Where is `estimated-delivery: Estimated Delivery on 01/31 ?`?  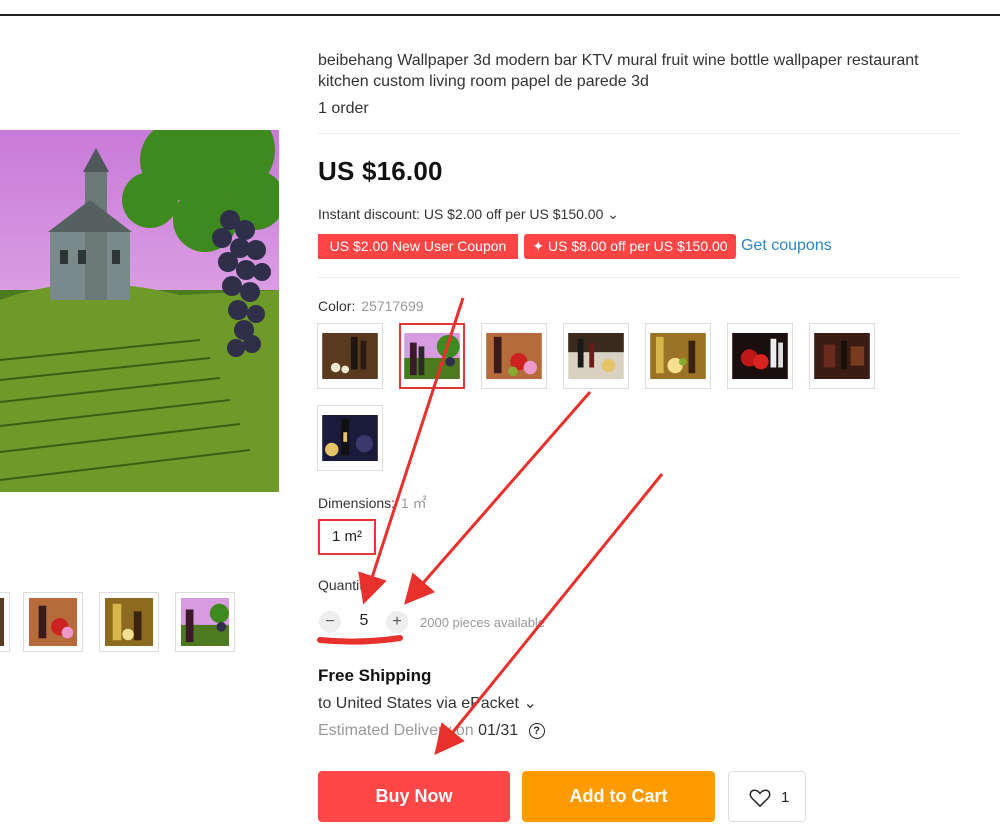
estimated-delivery: Estimated Delivery on 01/31 ? is located at coordinates (431, 731).